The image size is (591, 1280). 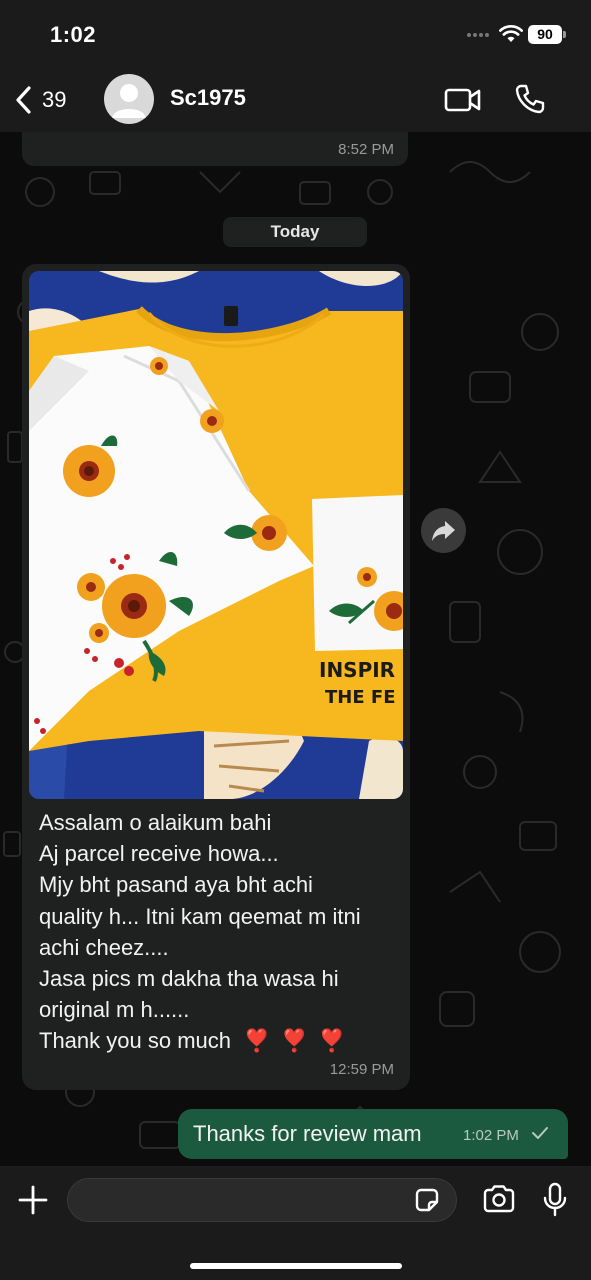 What do you see at coordinates (54, 99) in the screenshot?
I see `unread-count: 39` at bounding box center [54, 99].